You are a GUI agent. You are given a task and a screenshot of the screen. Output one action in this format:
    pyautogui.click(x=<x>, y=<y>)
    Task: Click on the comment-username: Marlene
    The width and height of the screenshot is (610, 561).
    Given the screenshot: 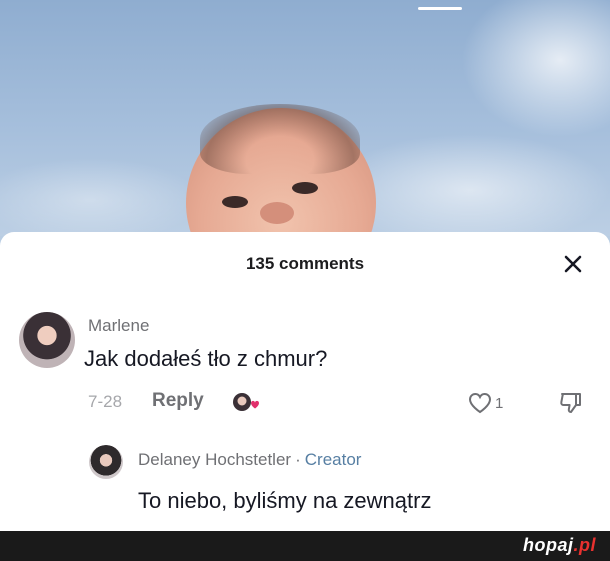 What is the action you would take?
    pyautogui.click(x=118, y=326)
    